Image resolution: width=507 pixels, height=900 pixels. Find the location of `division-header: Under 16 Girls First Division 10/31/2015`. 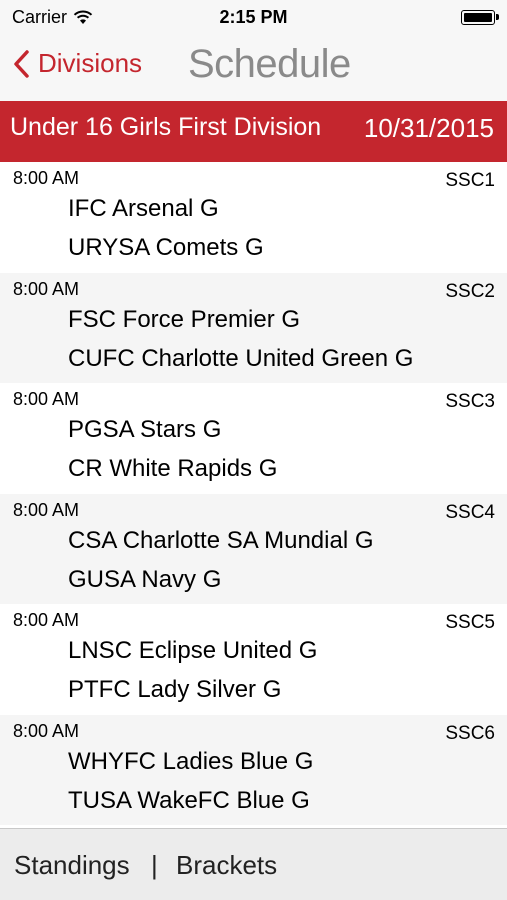

division-header: Under 16 Girls First Division 10/31/2015 is located at coordinates (253, 131).